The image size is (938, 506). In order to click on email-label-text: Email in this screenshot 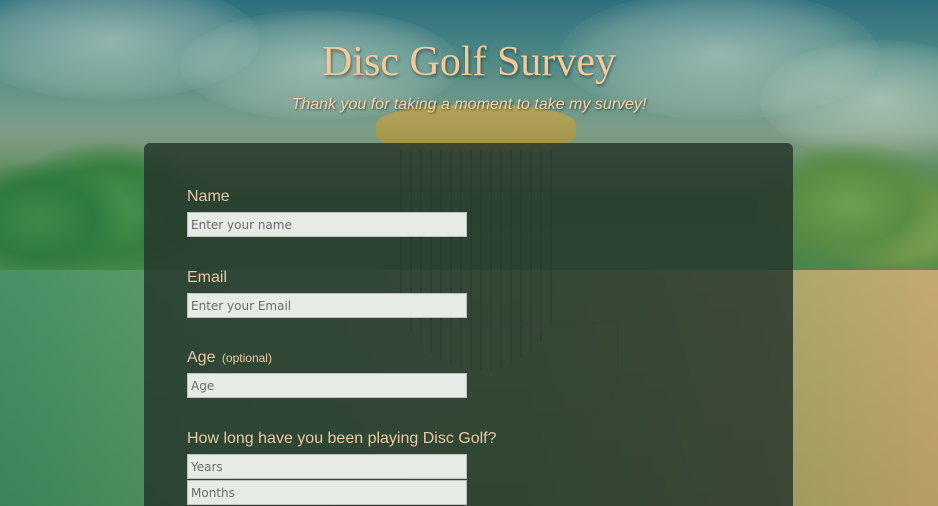, I will do `click(207, 277)`.